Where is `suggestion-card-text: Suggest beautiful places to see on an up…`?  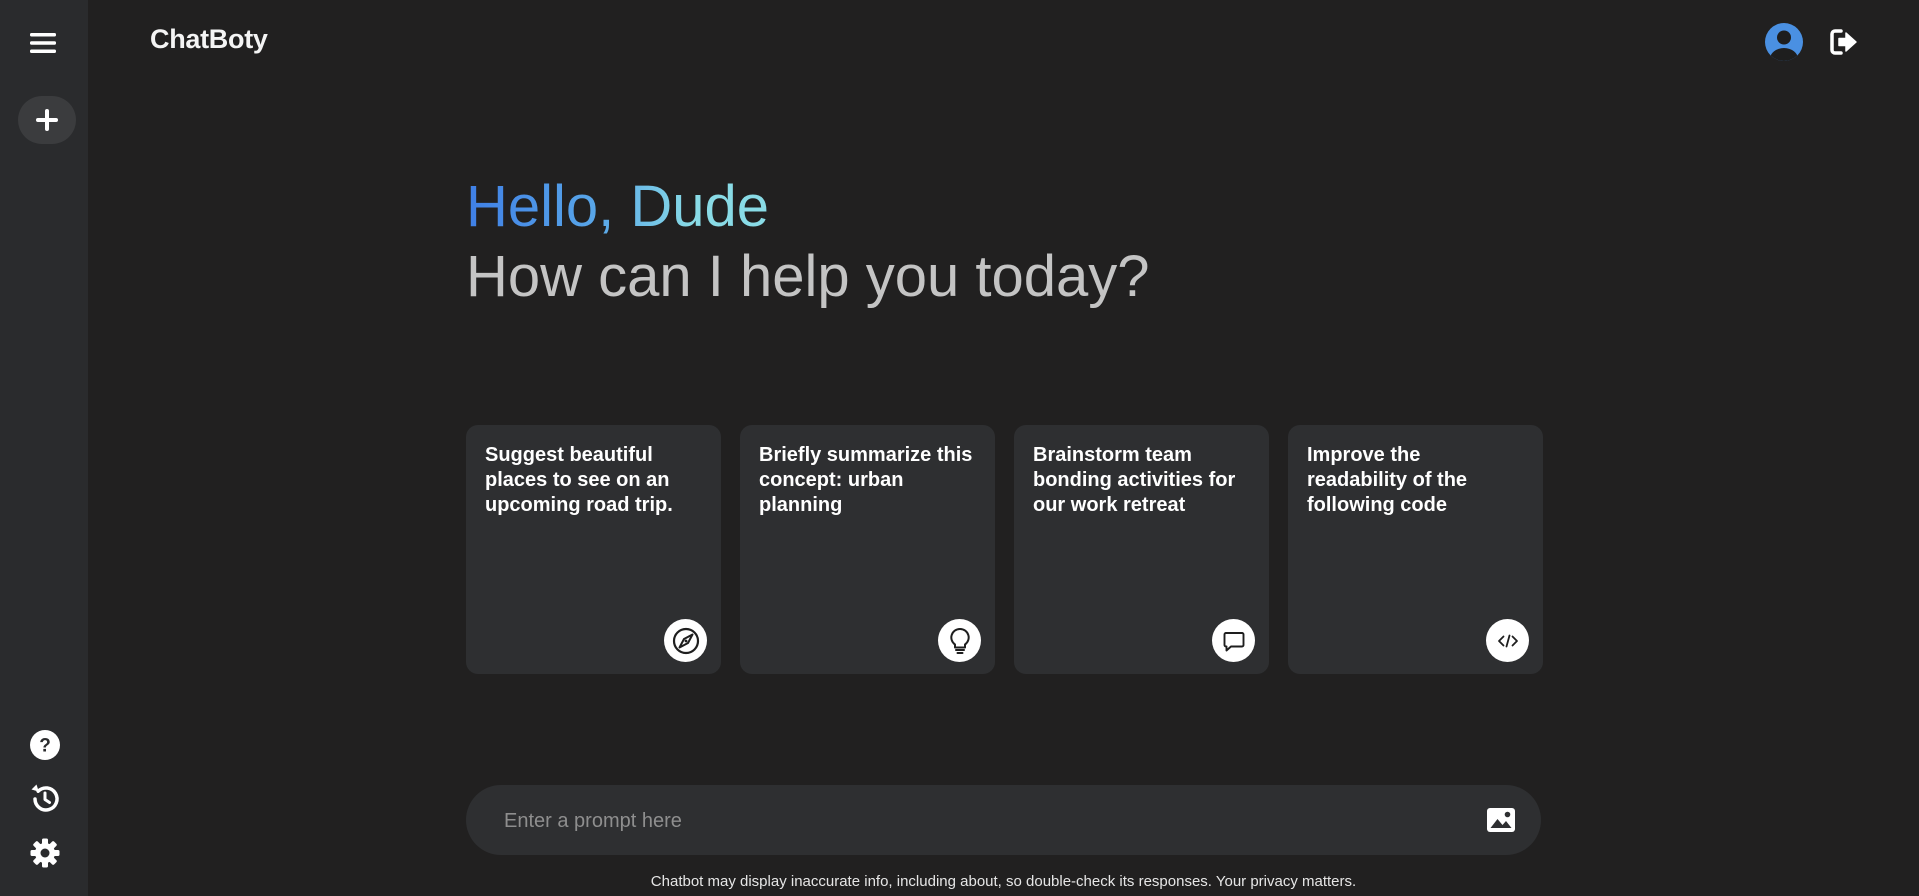 suggestion-card-text: Suggest beautiful places to see on an up… is located at coordinates (579, 480).